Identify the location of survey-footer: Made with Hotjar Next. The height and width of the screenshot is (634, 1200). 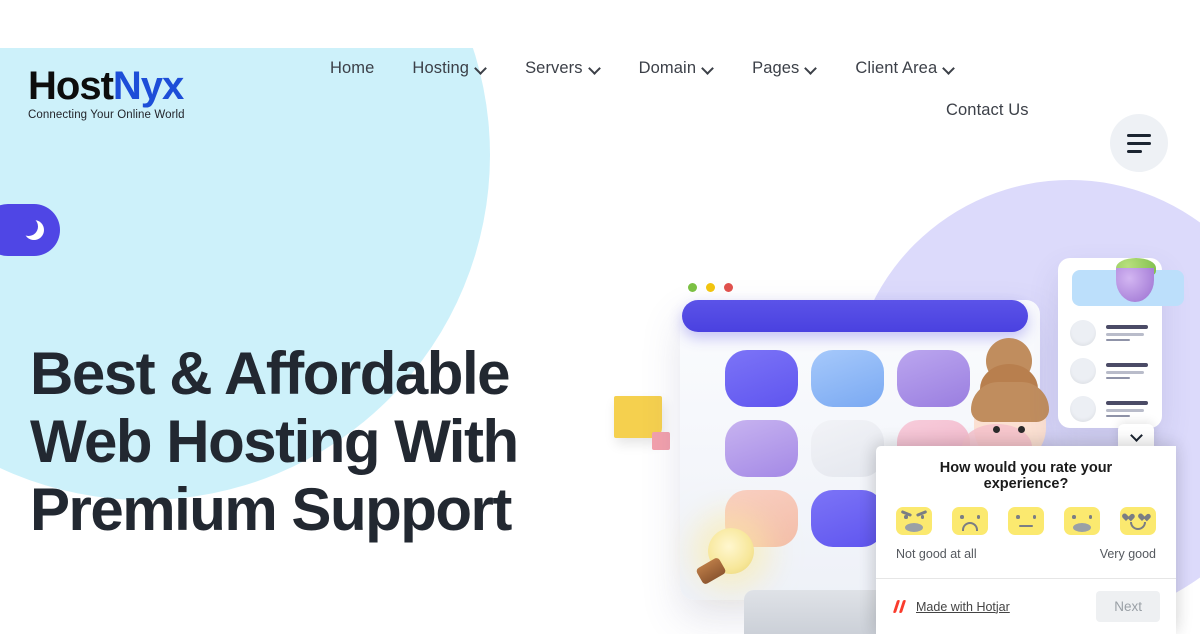
(1026, 606).